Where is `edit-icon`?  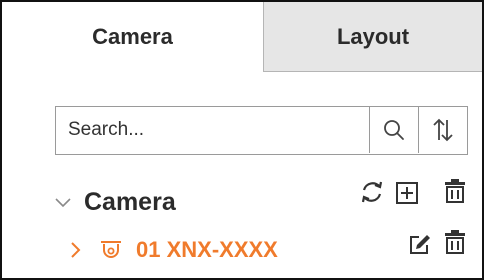
edit-icon is located at coordinates (420, 244).